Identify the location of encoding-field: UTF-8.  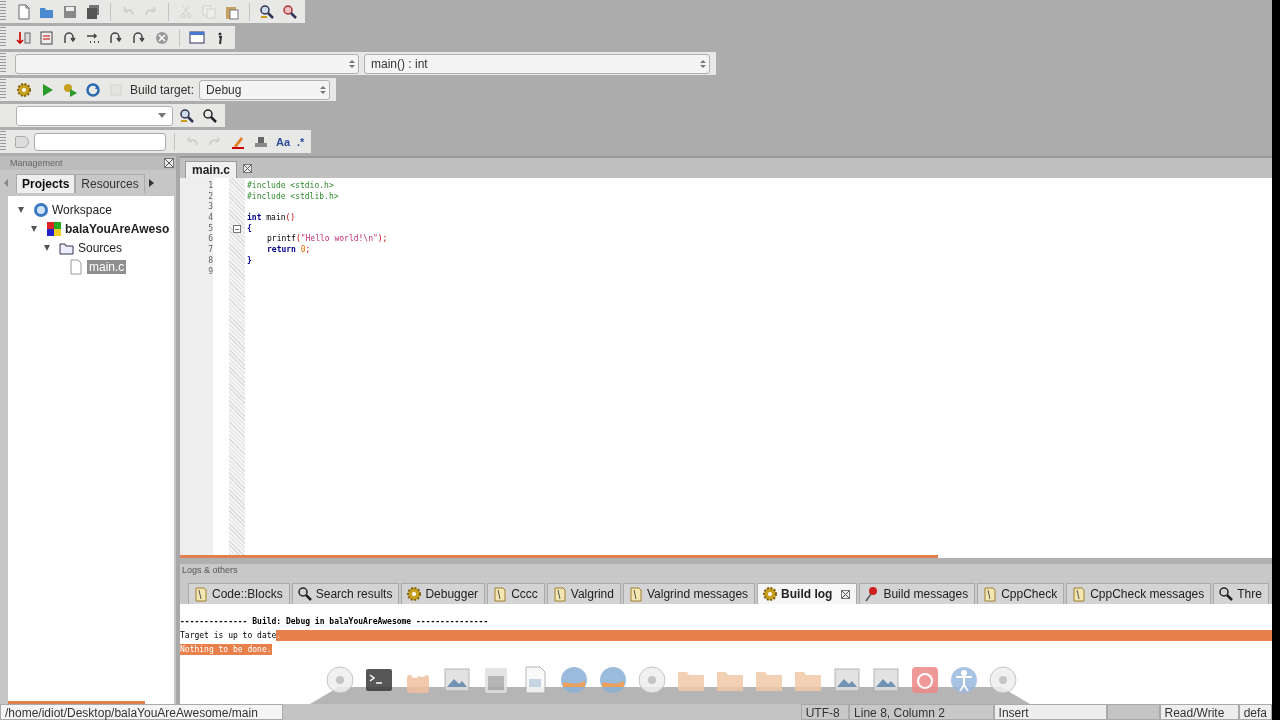
(825, 712).